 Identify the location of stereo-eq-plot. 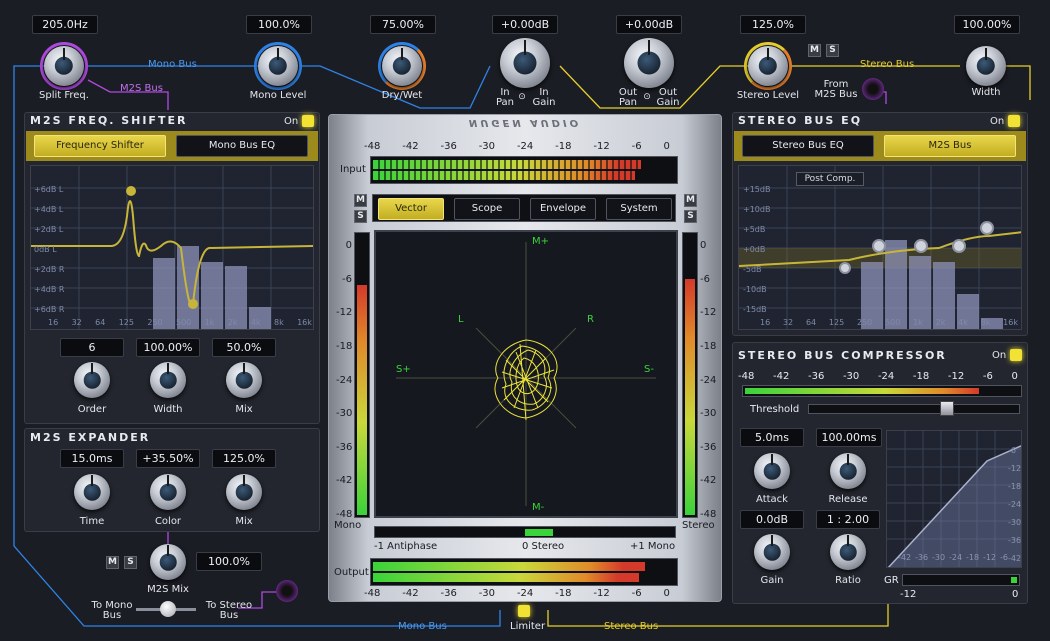
(880, 247).